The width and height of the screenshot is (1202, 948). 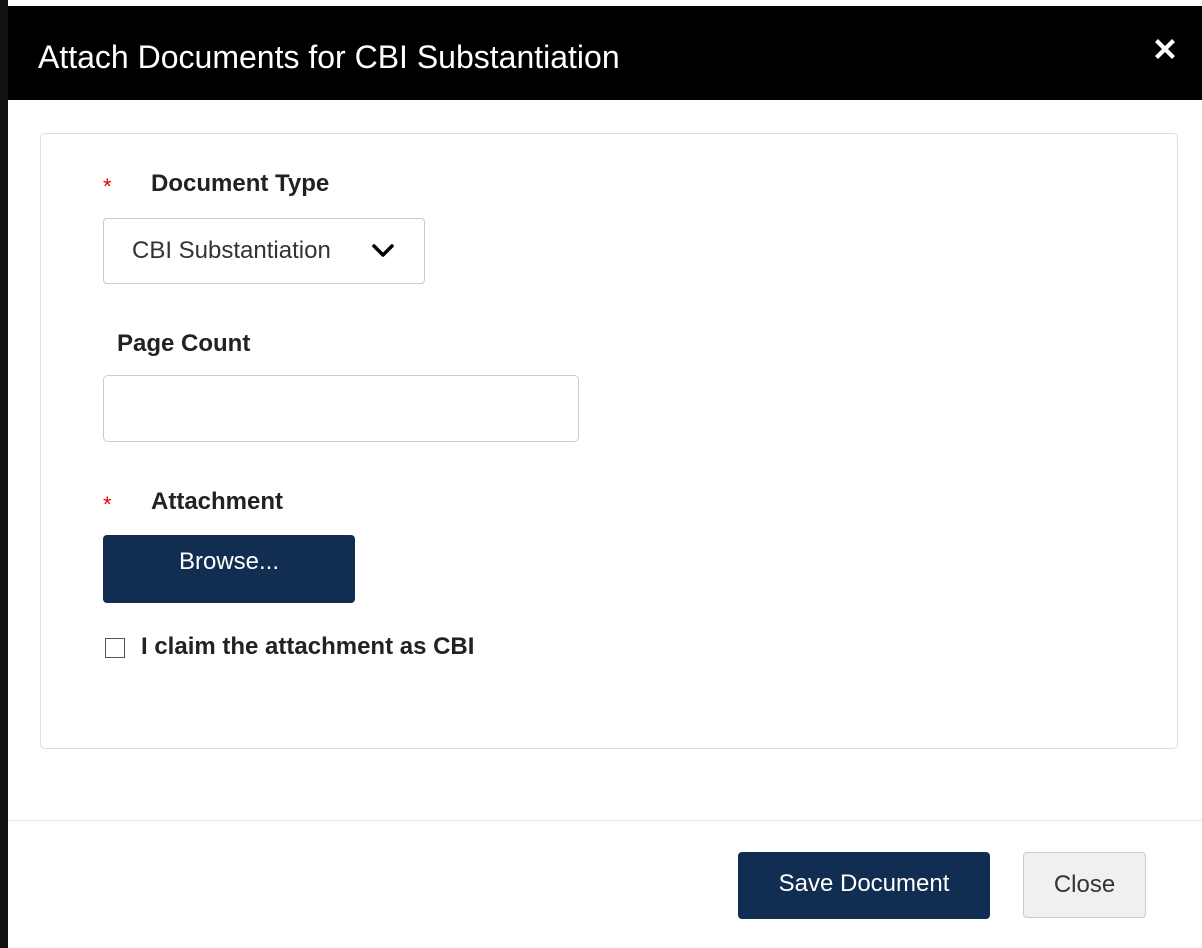 I want to click on attachment-label: Attachment, so click(x=217, y=501).